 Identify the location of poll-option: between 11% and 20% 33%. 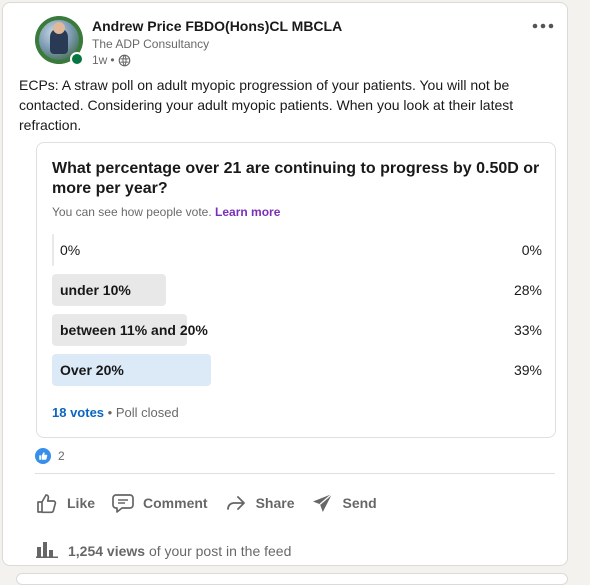
(297, 330).